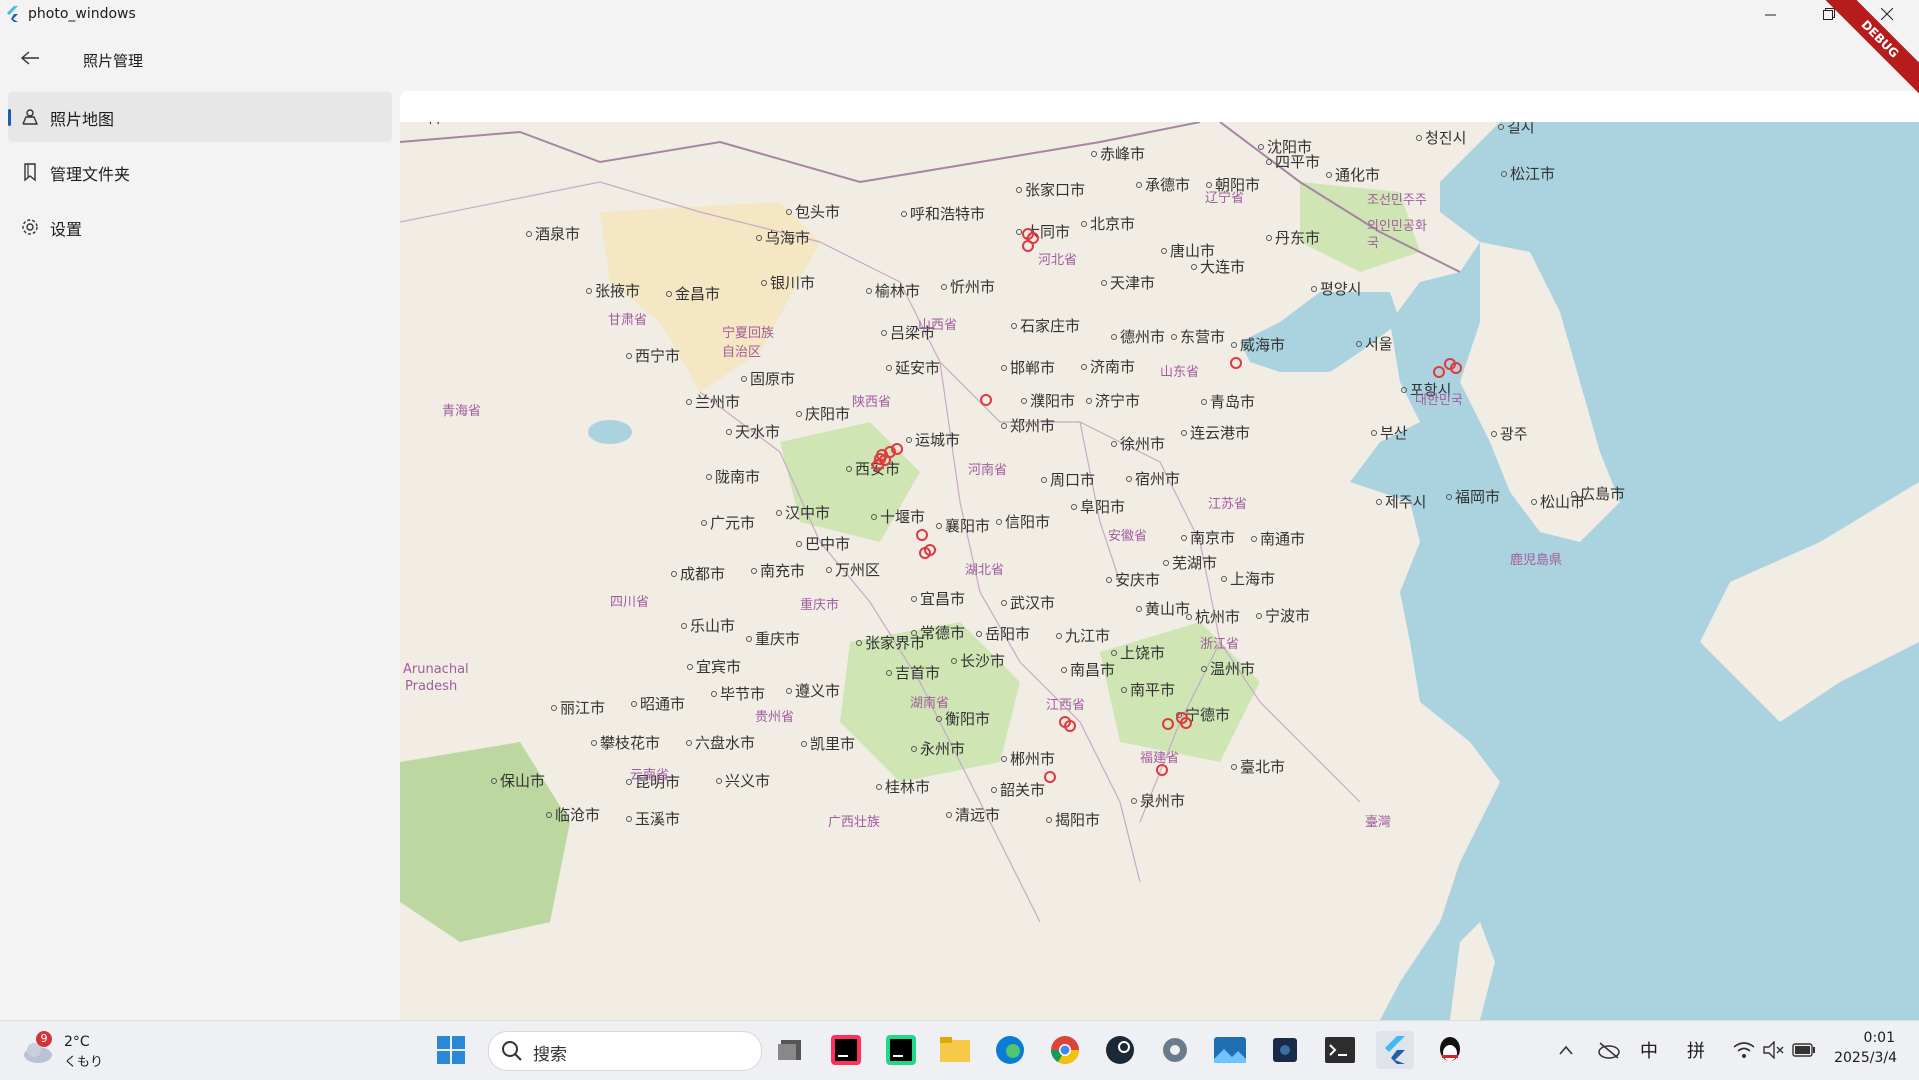 Image resolution: width=1919 pixels, height=1080 pixels. What do you see at coordinates (1219, 644) in the screenshot?
I see `map-region-label: 浙江省` at bounding box center [1219, 644].